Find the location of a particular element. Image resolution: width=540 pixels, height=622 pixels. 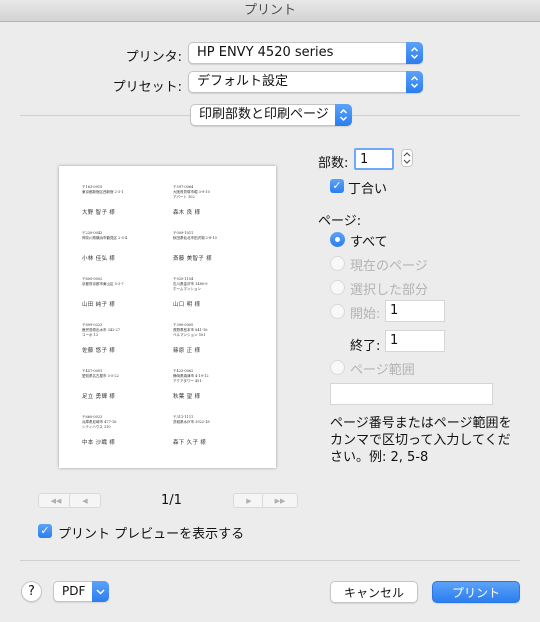

last-page-button: ▶▶ is located at coordinates (280, 500).